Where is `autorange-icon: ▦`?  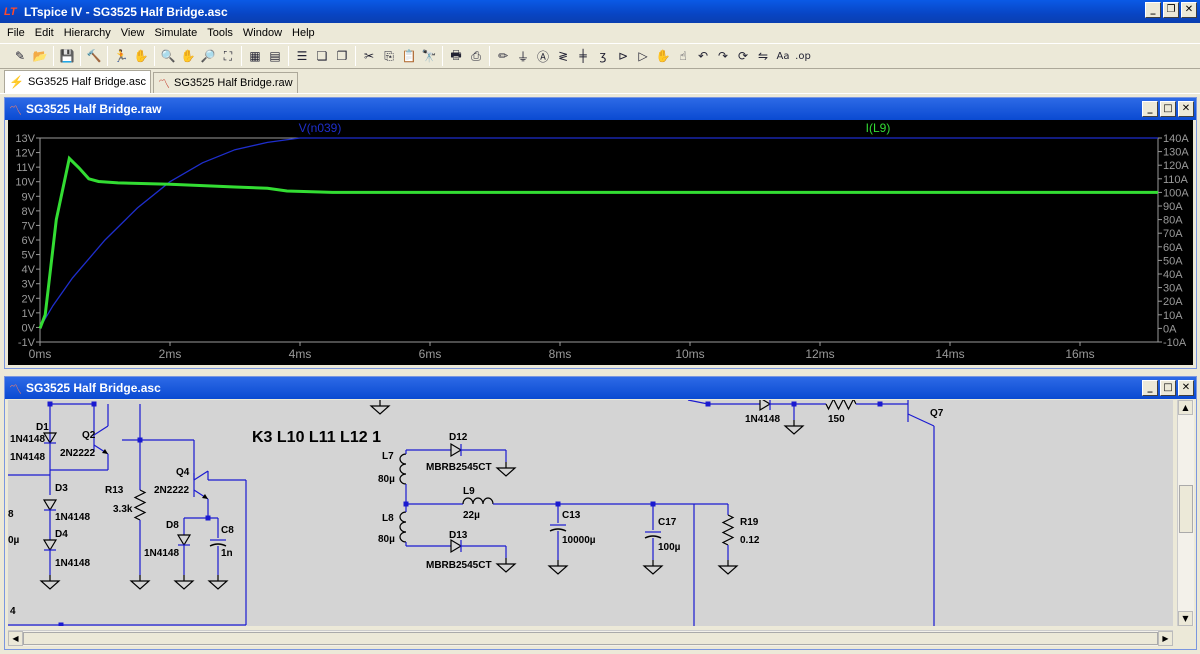
autorange-icon: ▦ is located at coordinates (255, 56).